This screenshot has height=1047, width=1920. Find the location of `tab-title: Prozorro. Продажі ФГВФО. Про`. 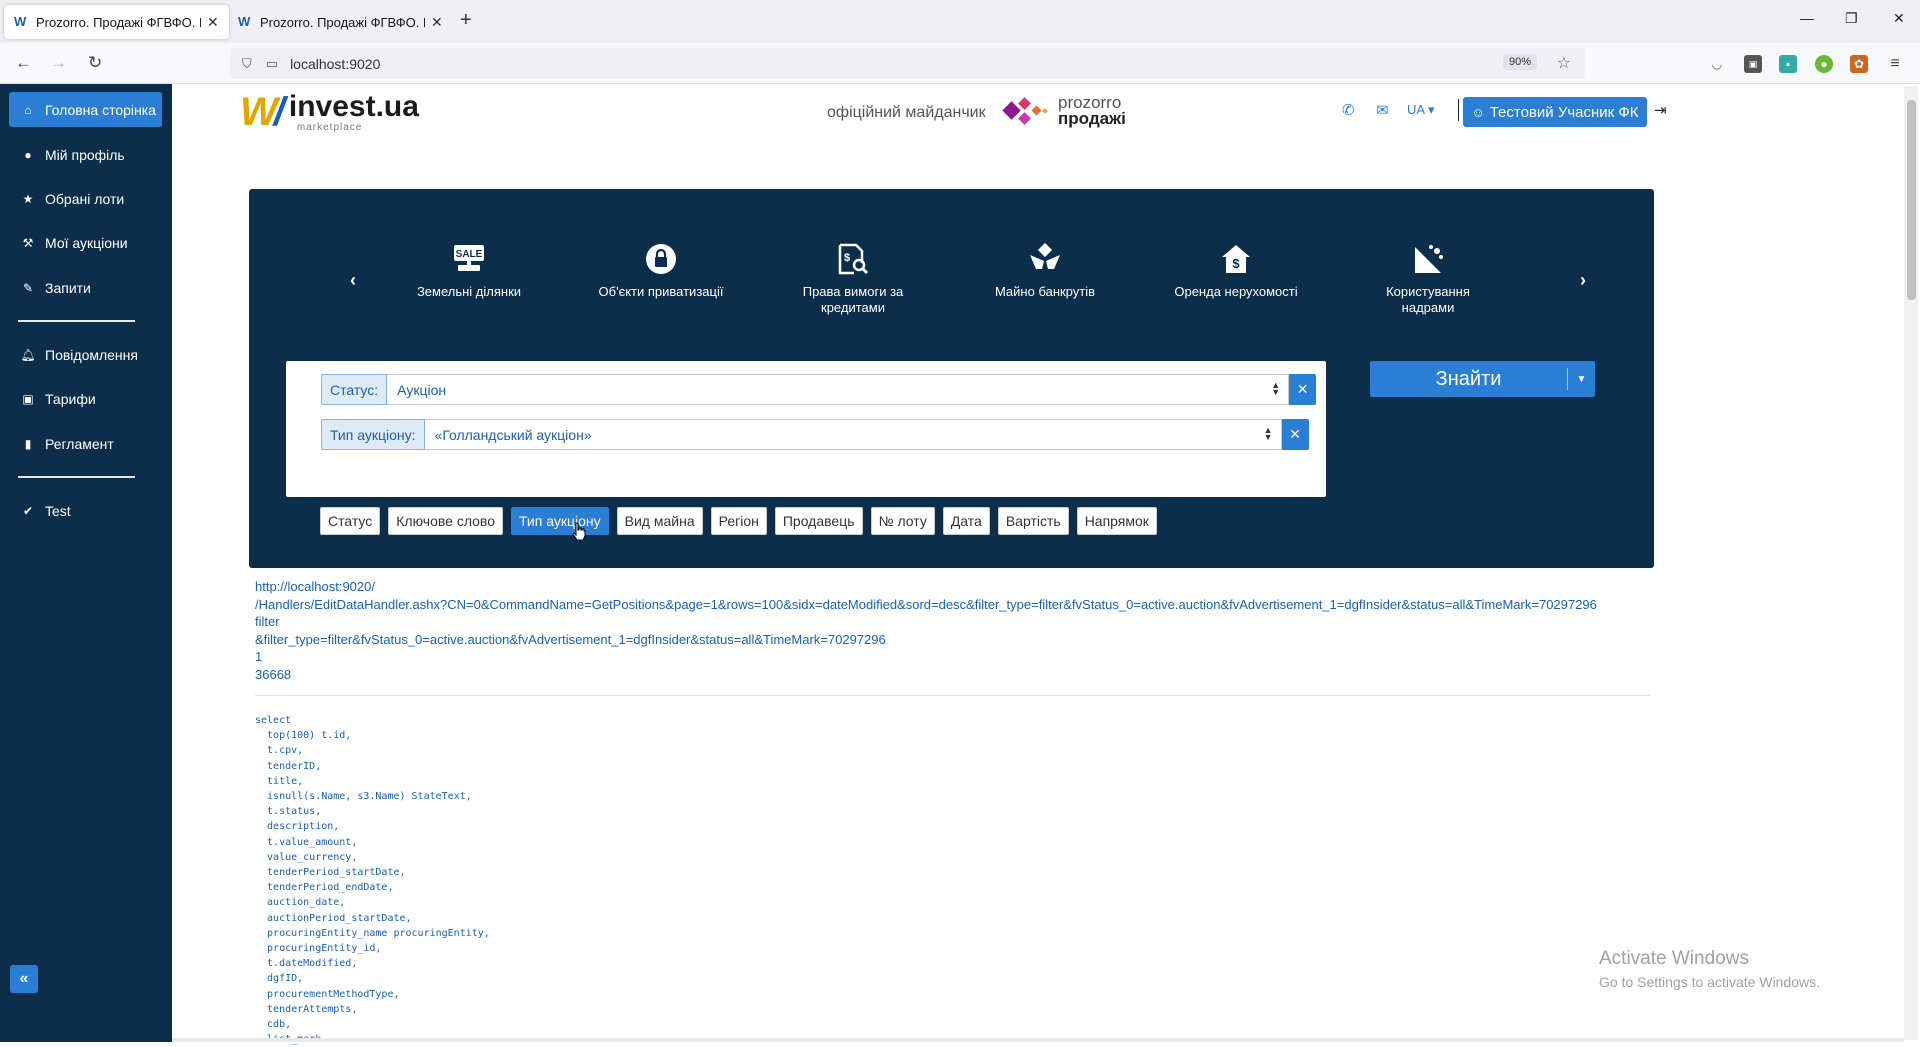

tab-title: Prozorro. Продажі ФГВФО. Про is located at coordinates (118, 22).